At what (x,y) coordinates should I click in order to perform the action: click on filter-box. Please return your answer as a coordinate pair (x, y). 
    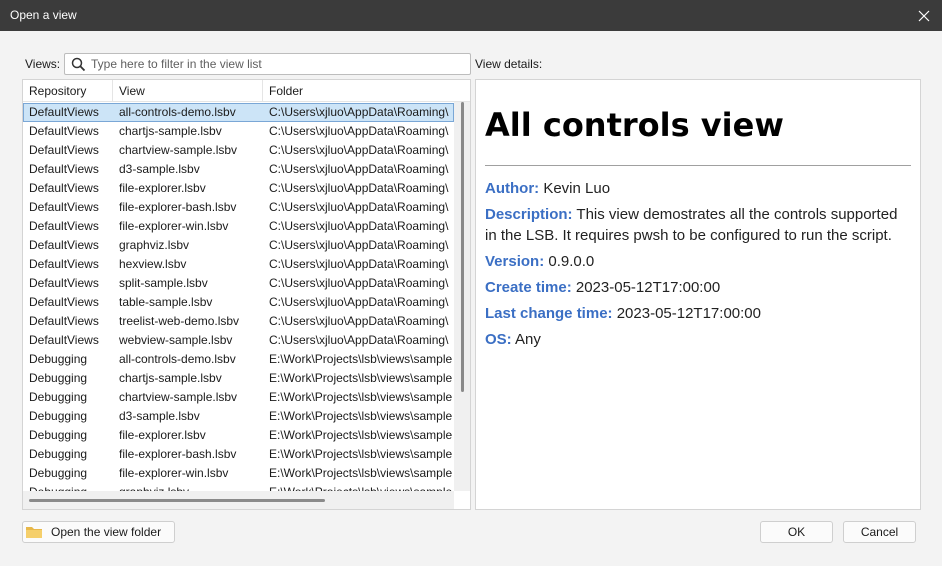
    Looking at the image, I should click on (267, 64).